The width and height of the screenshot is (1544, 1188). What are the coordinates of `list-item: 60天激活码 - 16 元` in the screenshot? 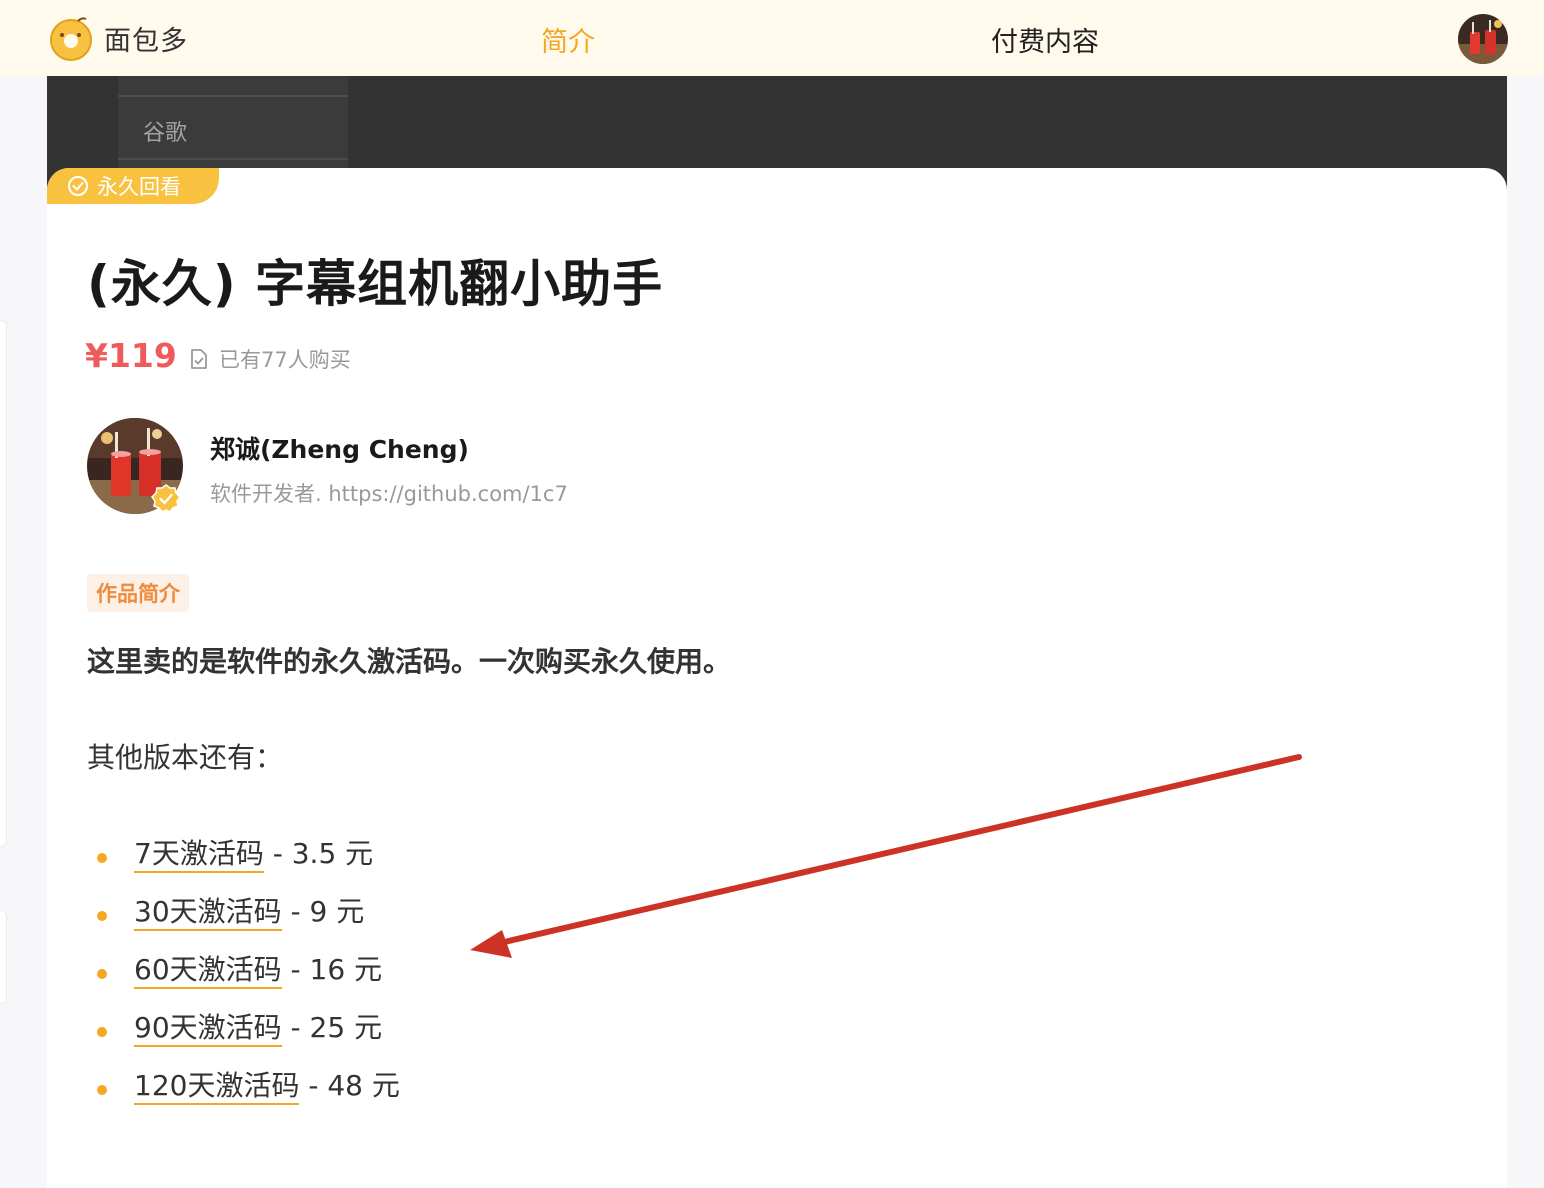 It's located at (243, 977).